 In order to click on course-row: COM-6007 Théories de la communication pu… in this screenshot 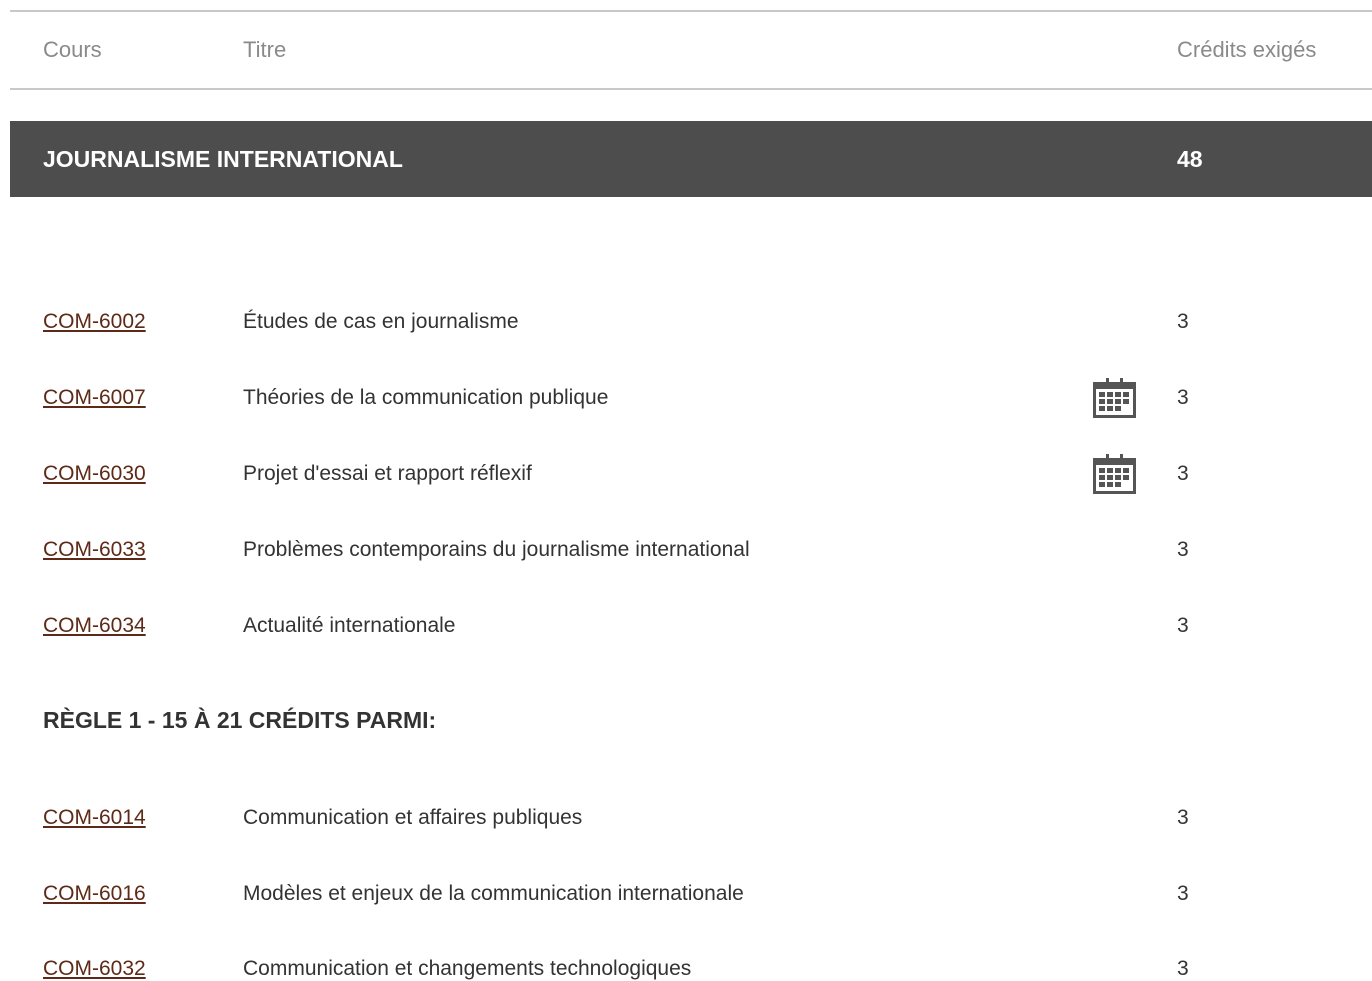, I will do `click(686, 398)`.